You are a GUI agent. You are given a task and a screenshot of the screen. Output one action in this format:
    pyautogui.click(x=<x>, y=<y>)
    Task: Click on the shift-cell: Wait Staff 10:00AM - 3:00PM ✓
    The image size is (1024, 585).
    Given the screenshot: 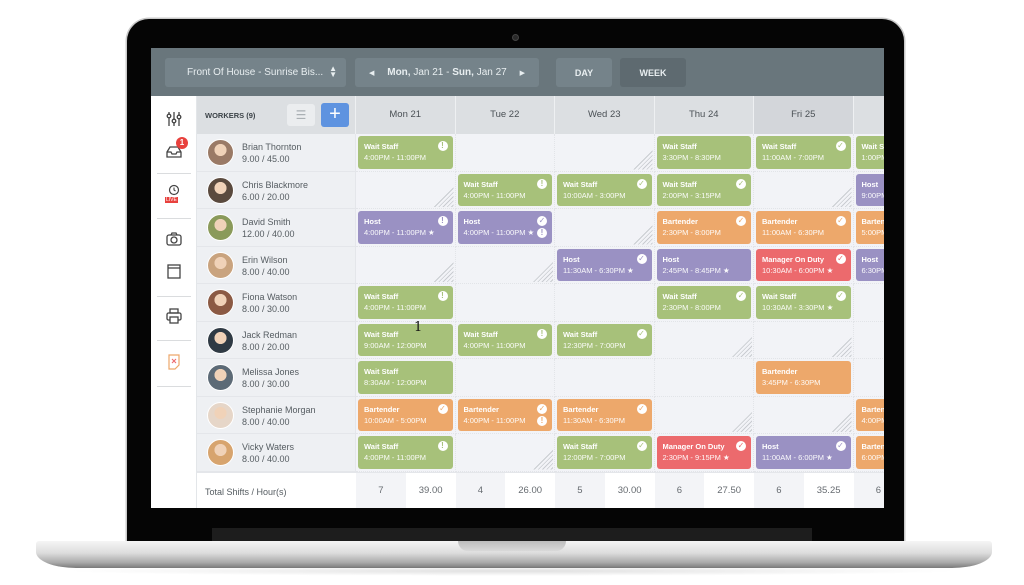 What is the action you would take?
    pyautogui.click(x=605, y=190)
    